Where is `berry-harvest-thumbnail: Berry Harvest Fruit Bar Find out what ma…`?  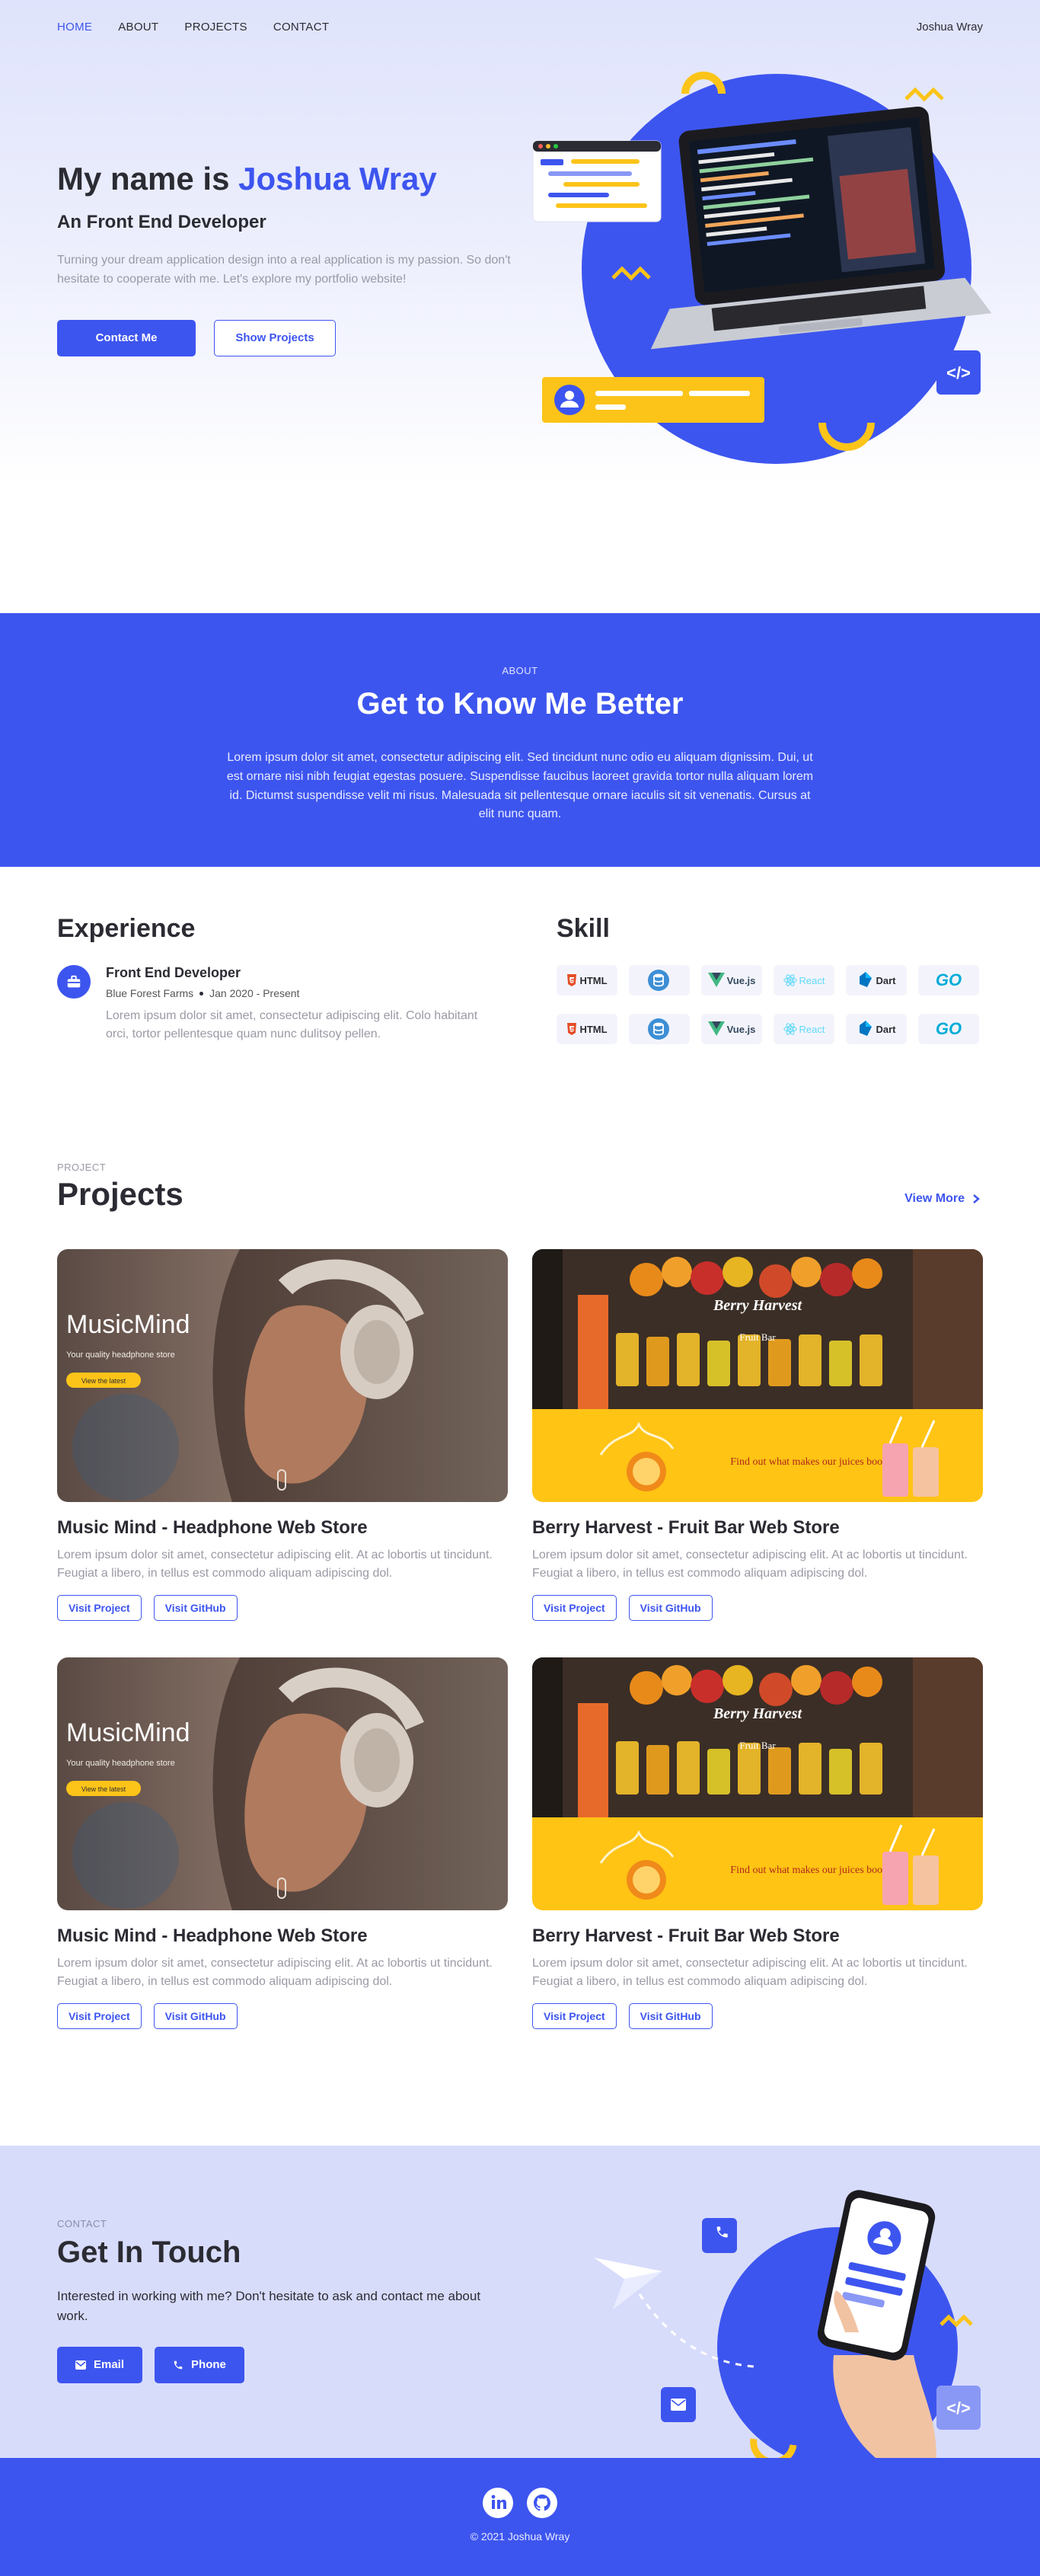
berry-harvest-thumbnail: Berry Harvest Fruit Bar Find out what ma… is located at coordinates (757, 1375).